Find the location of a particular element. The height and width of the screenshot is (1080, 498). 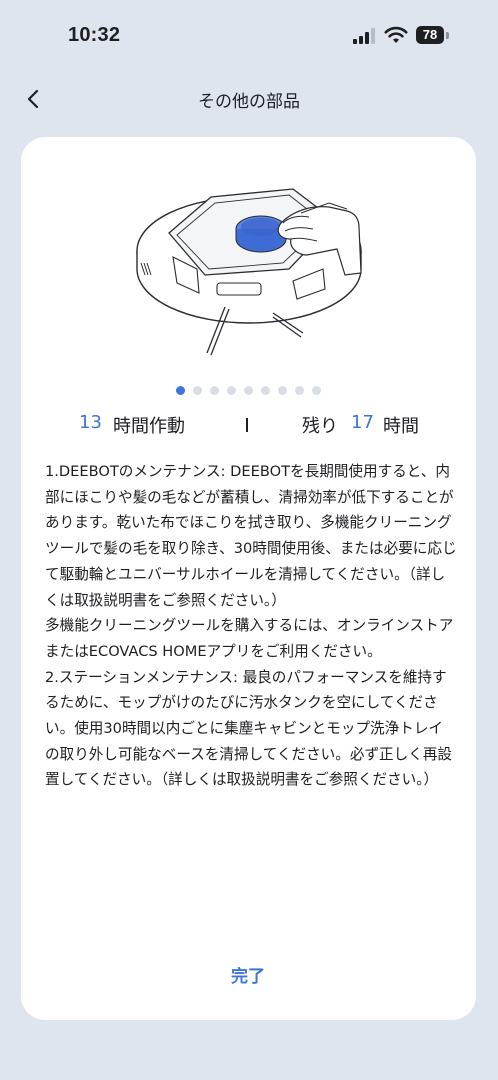

robot-vacuum-maintenance-illustration is located at coordinates (253, 273).